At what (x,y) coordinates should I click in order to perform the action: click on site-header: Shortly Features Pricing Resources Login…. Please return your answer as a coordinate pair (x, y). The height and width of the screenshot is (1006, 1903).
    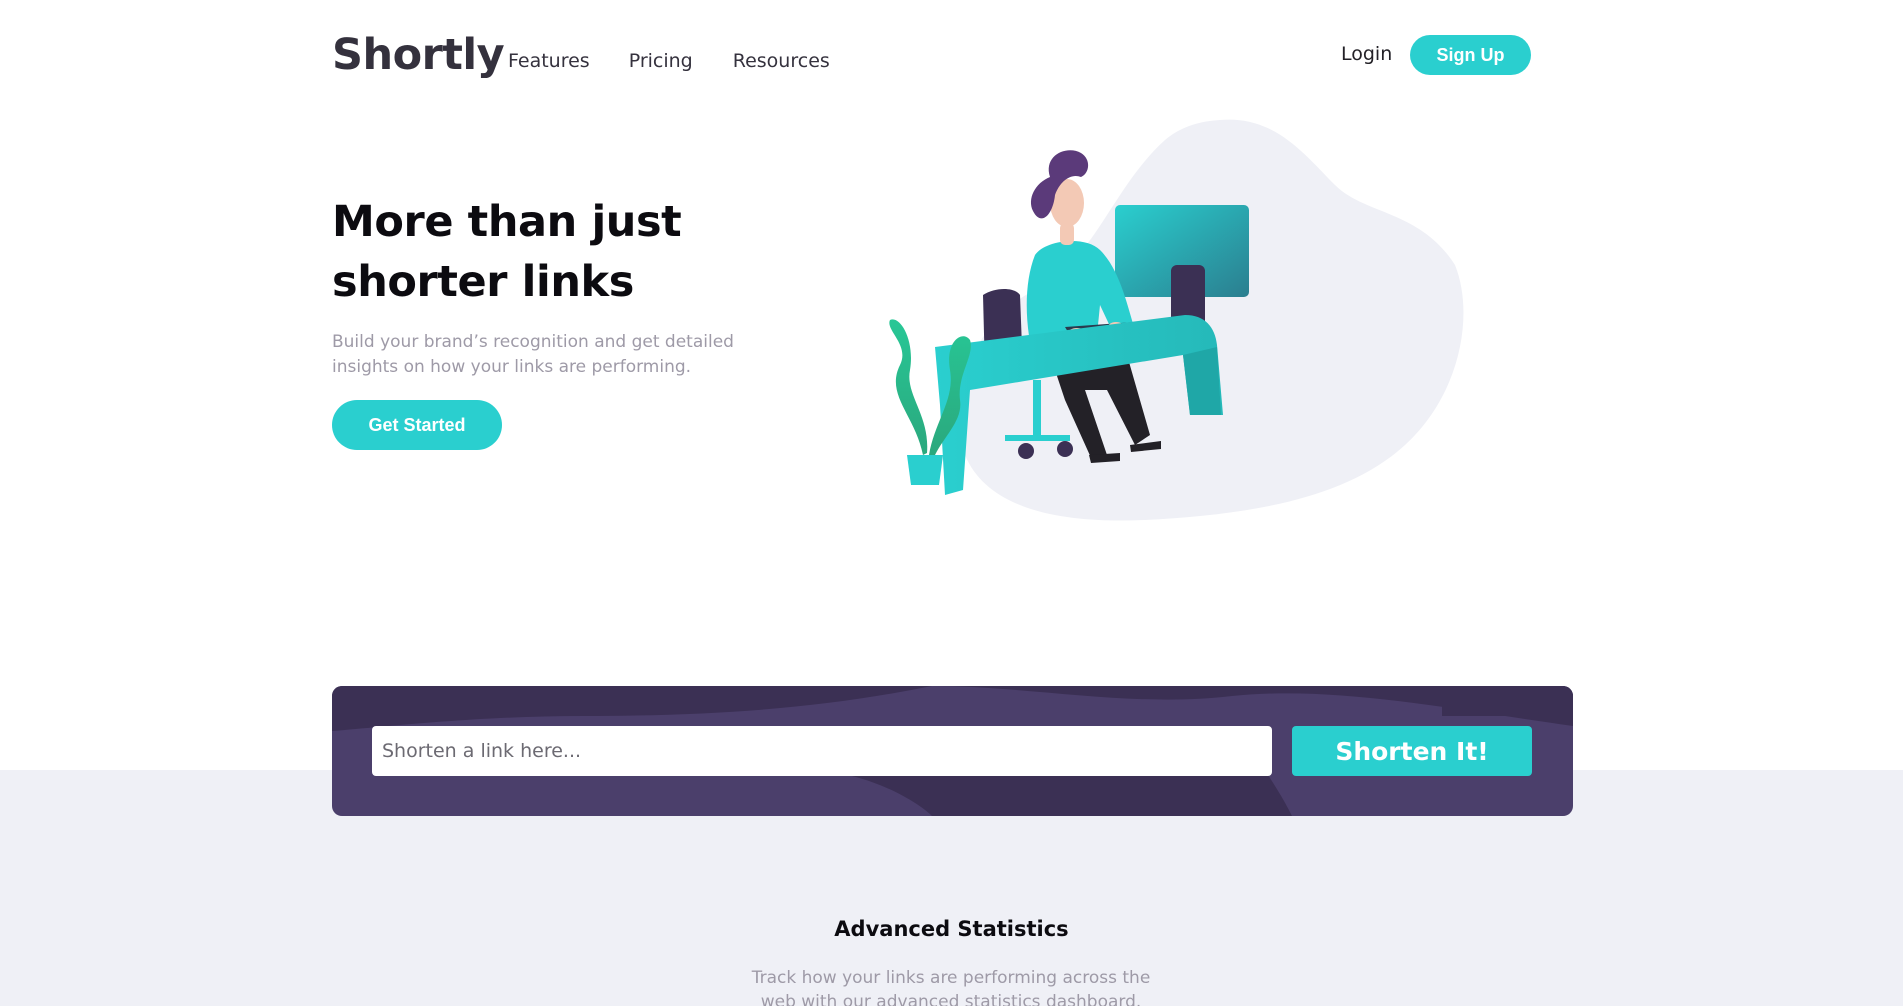
    Looking at the image, I should click on (931, 55).